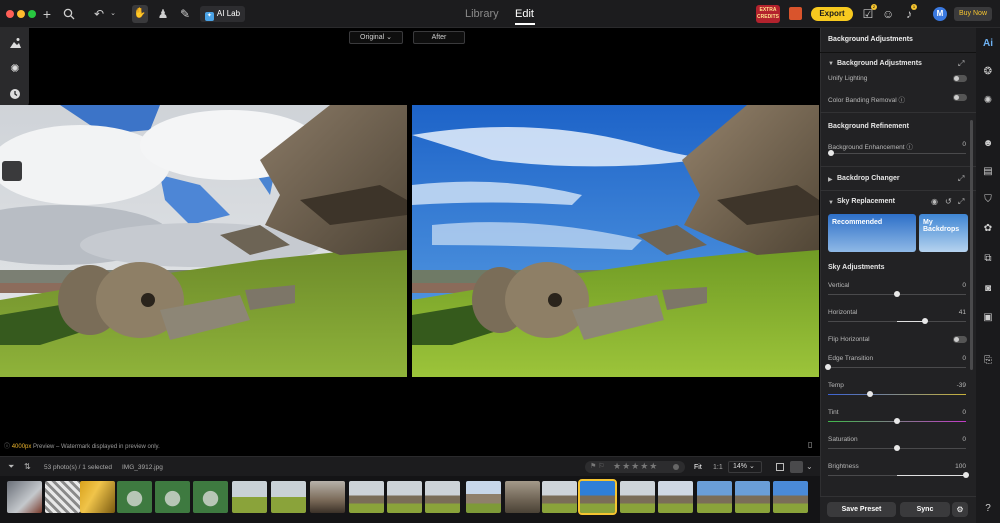 This screenshot has height=523, width=1000. I want to click on landscape-icon: ▤, so click(988, 172).